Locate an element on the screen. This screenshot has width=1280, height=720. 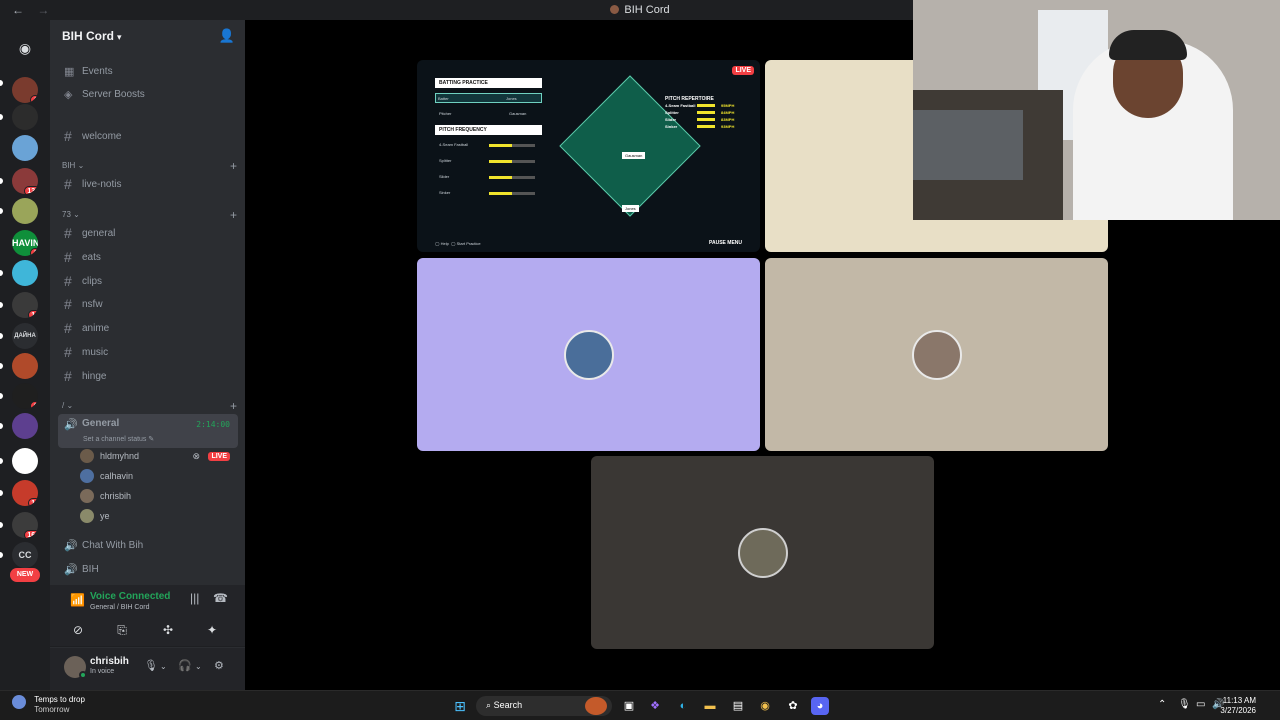
weather-title: Temps to drop is located at coordinates (59, 699).